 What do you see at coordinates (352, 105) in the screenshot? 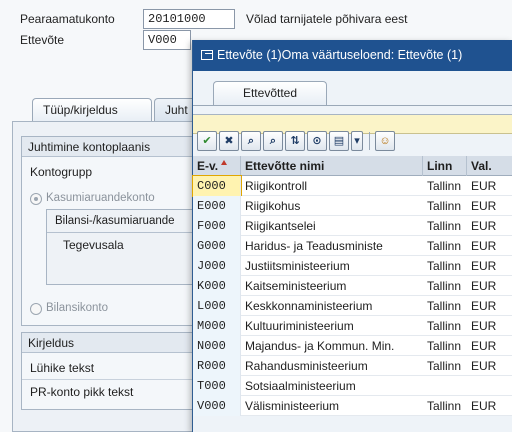
I see `tabstrip-baseline` at bounding box center [352, 105].